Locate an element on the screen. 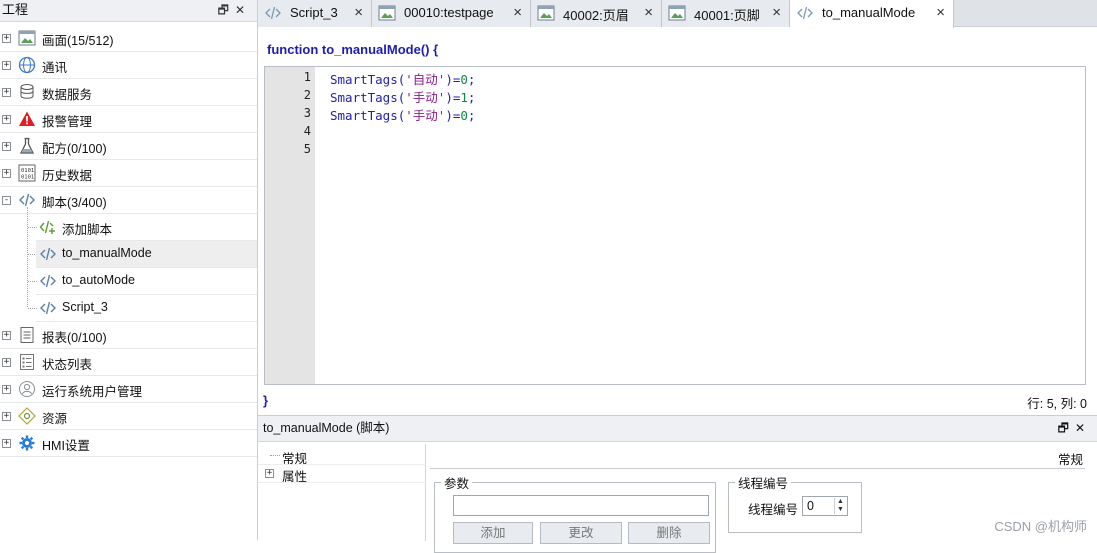 This screenshot has width=1097, height=553. tree-item-label: 添加脚本 is located at coordinates (87, 230).